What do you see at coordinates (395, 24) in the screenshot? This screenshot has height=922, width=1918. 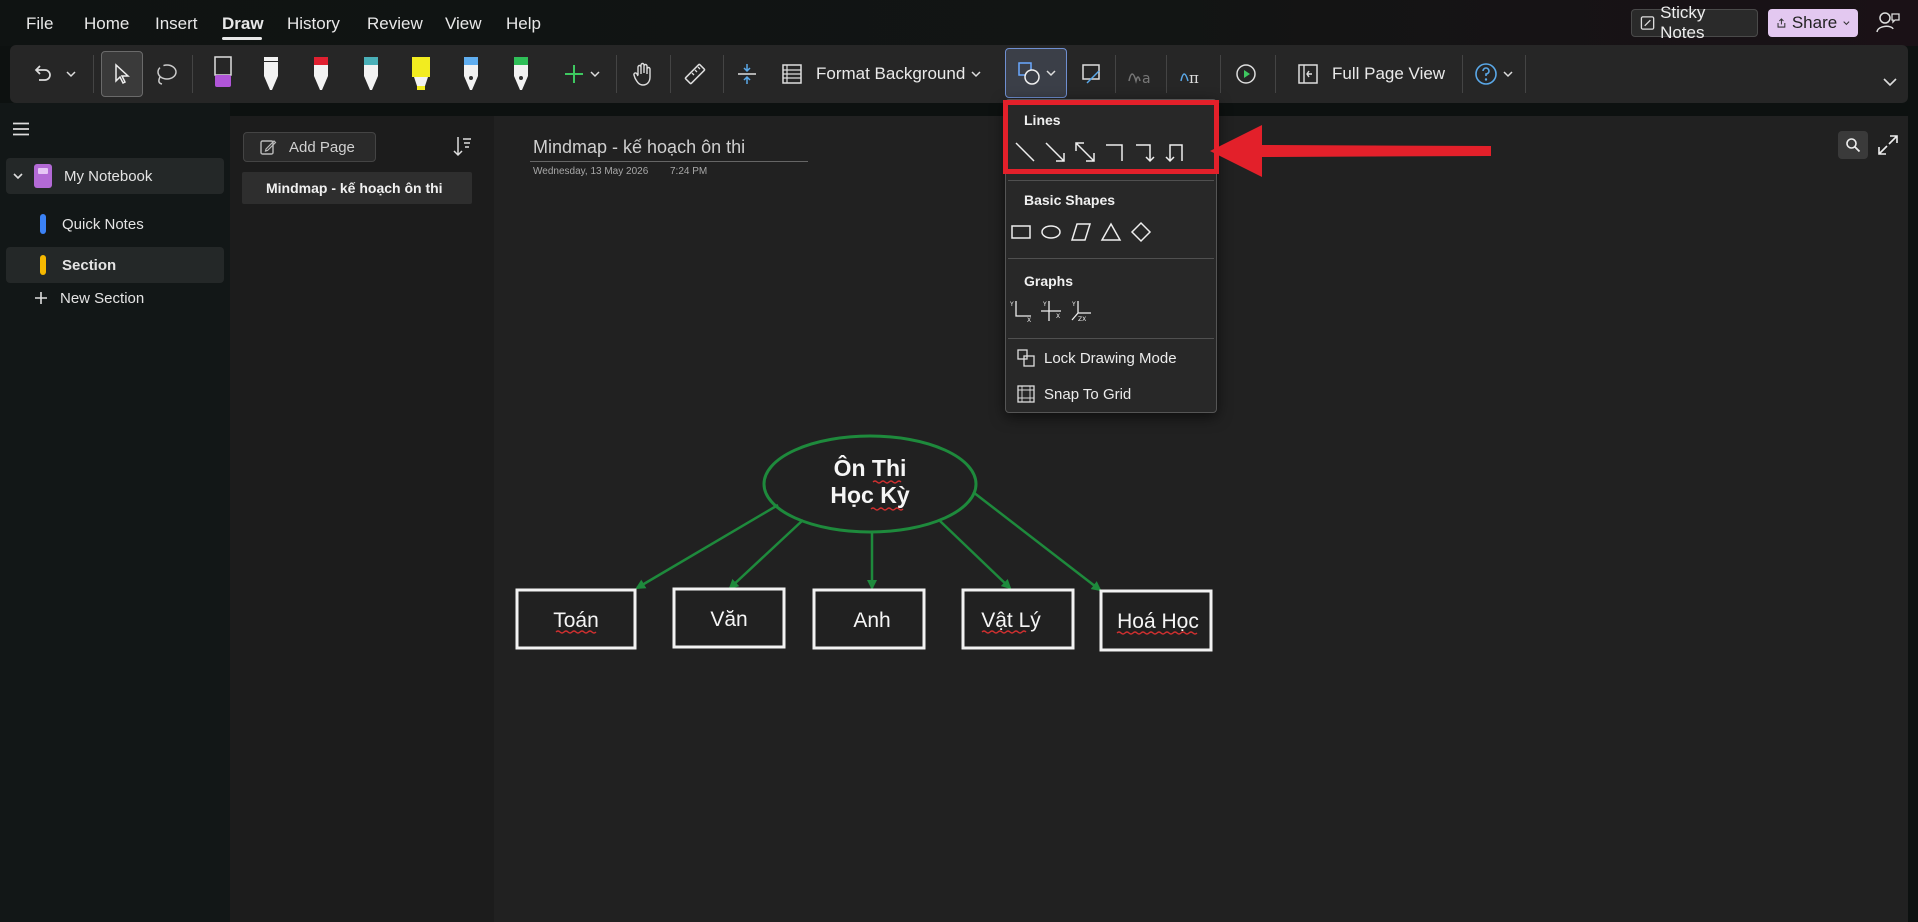 I see `menu-review: Review` at bounding box center [395, 24].